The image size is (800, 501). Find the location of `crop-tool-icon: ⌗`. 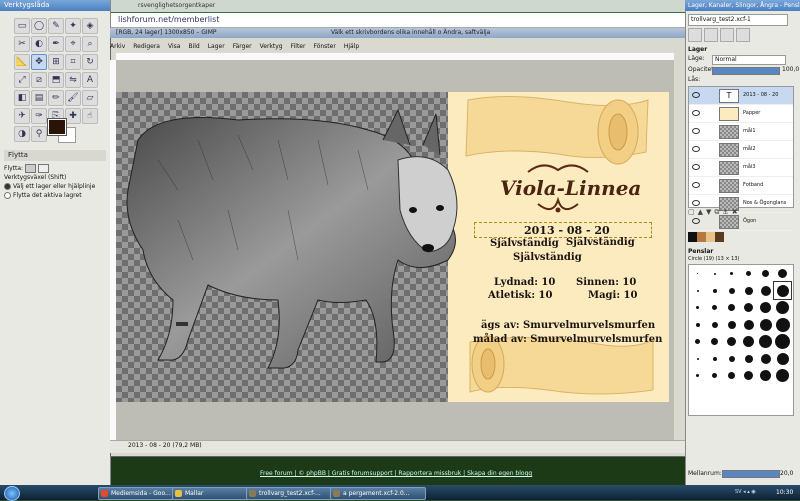

crop-tool-icon: ⌗ is located at coordinates (73, 62).